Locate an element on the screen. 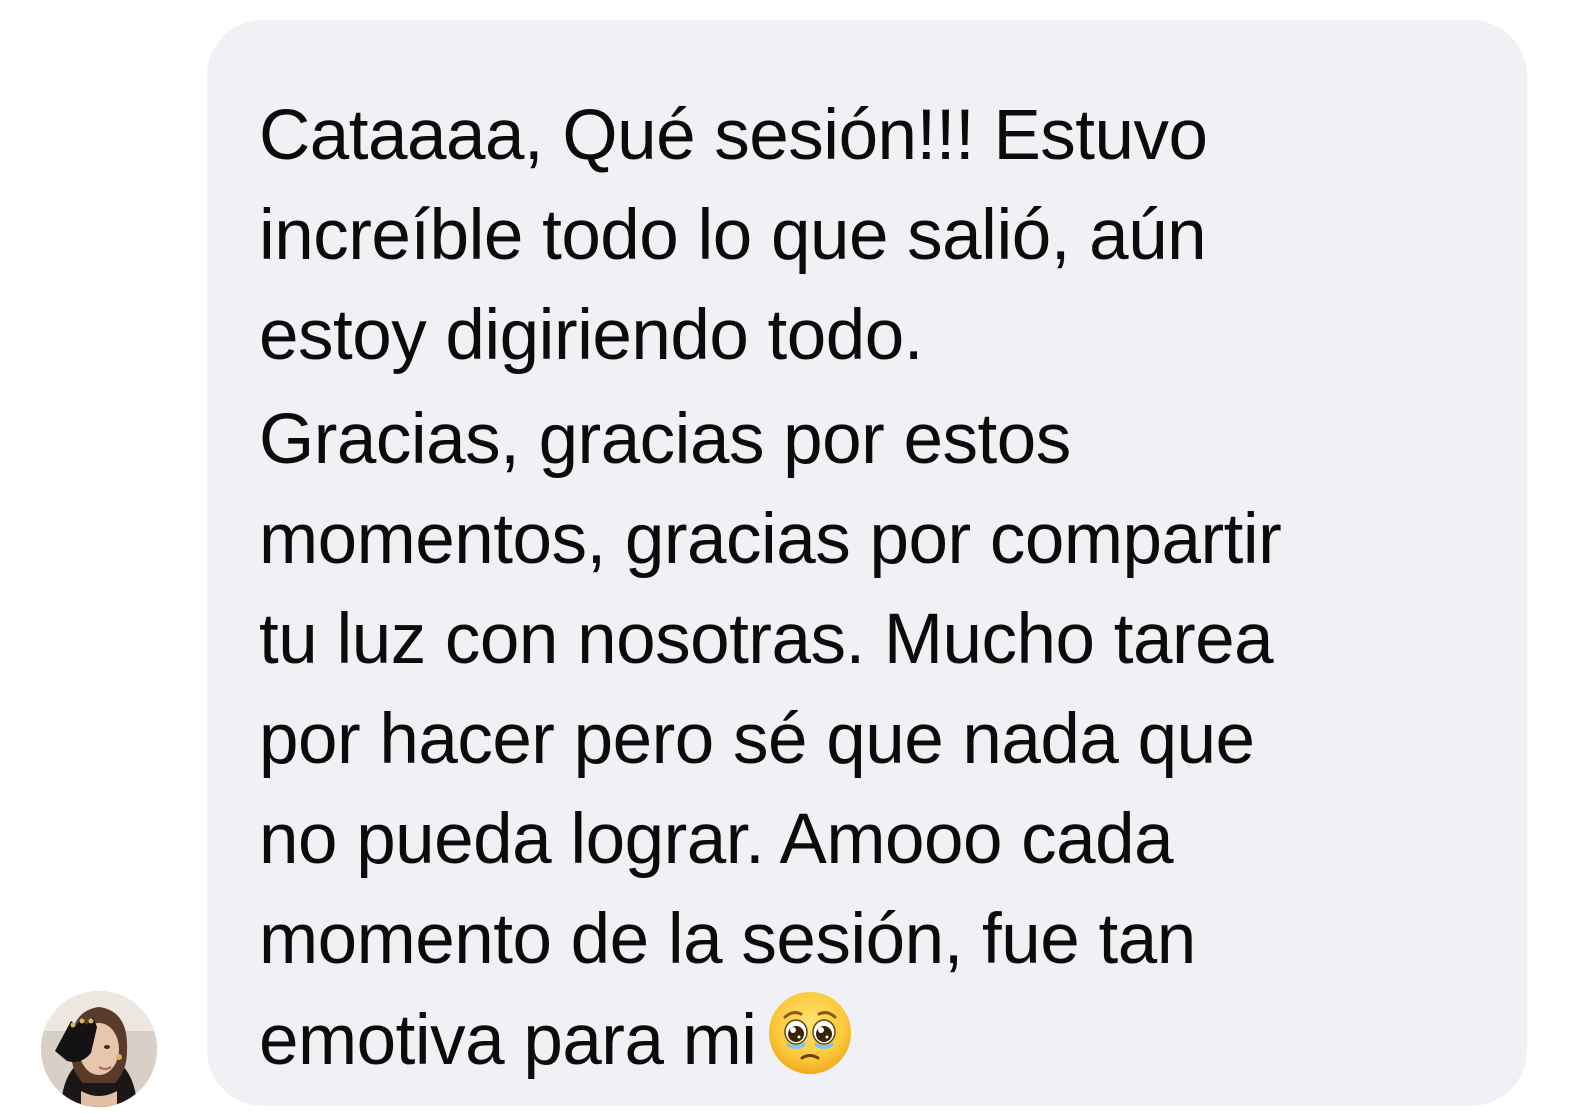 The image size is (1578, 1114). message-line: Cataaaa, Qué sesión!!! Estuvo is located at coordinates (733, 135).